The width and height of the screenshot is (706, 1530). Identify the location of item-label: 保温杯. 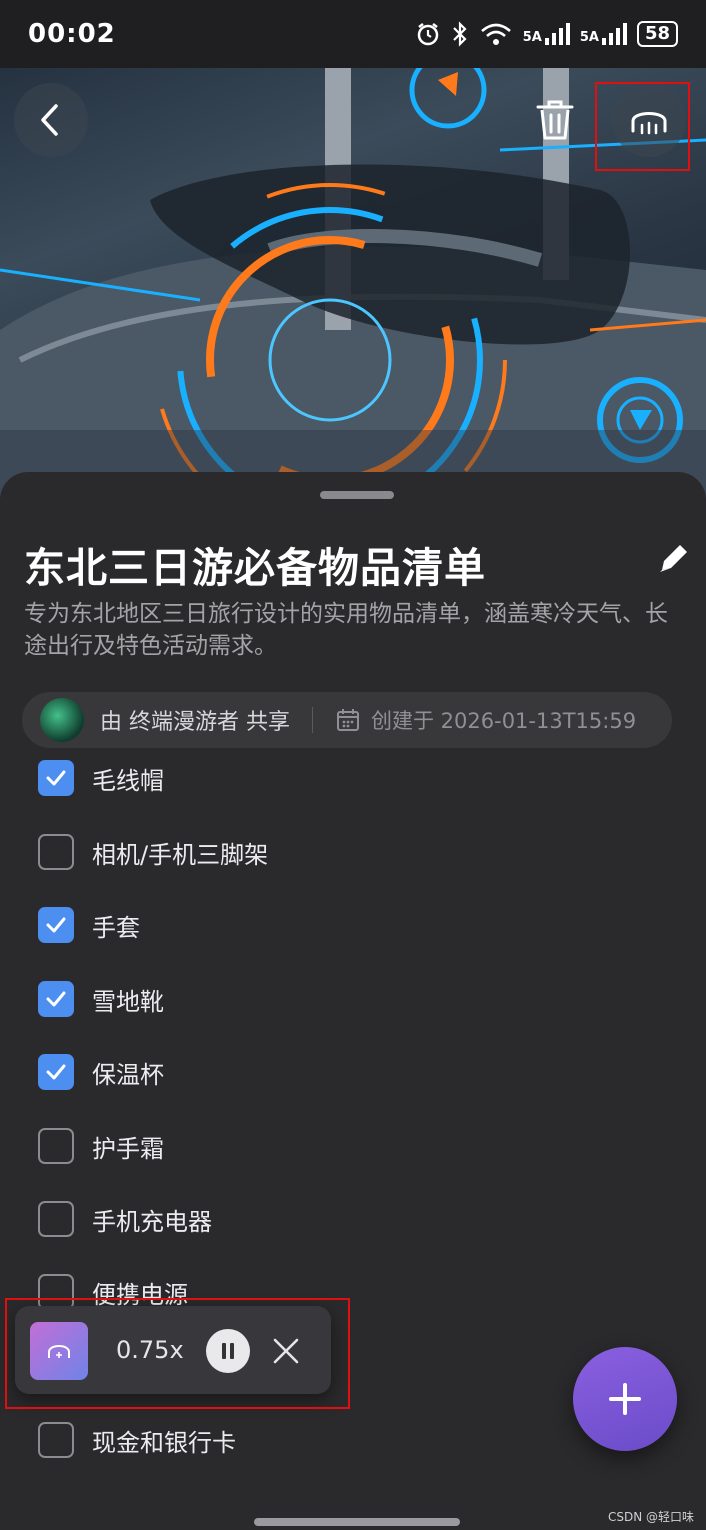
(128, 1074).